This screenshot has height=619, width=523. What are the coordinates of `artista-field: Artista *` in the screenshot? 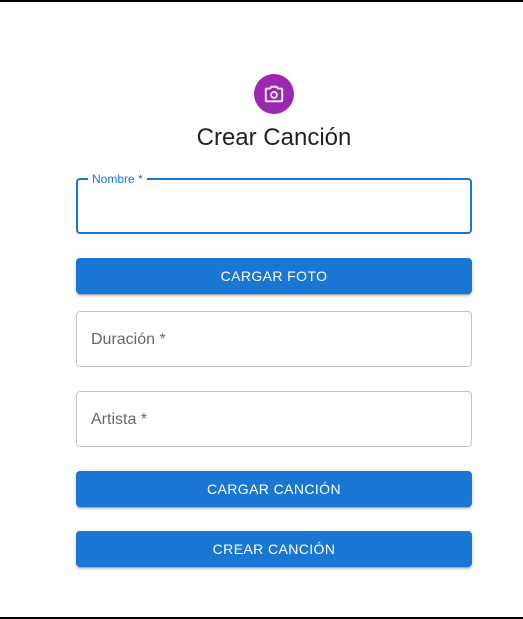 It's located at (274, 419).